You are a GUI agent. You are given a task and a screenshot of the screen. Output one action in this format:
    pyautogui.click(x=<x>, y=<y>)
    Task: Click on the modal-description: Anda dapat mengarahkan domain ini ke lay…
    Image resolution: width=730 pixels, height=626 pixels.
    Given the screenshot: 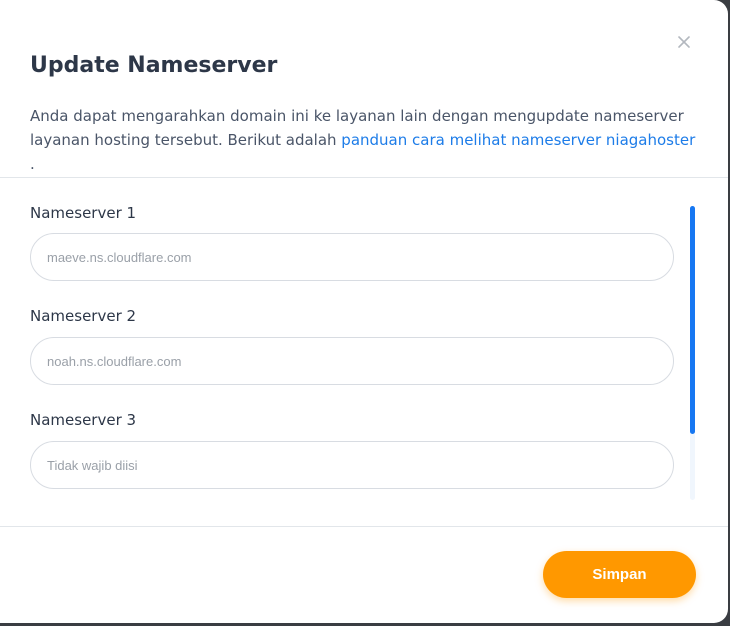 What is the action you would take?
    pyautogui.click(x=365, y=140)
    